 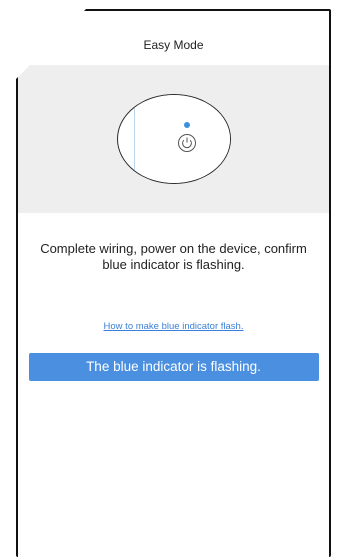 I want to click on blue-indicator-light, so click(x=186, y=125).